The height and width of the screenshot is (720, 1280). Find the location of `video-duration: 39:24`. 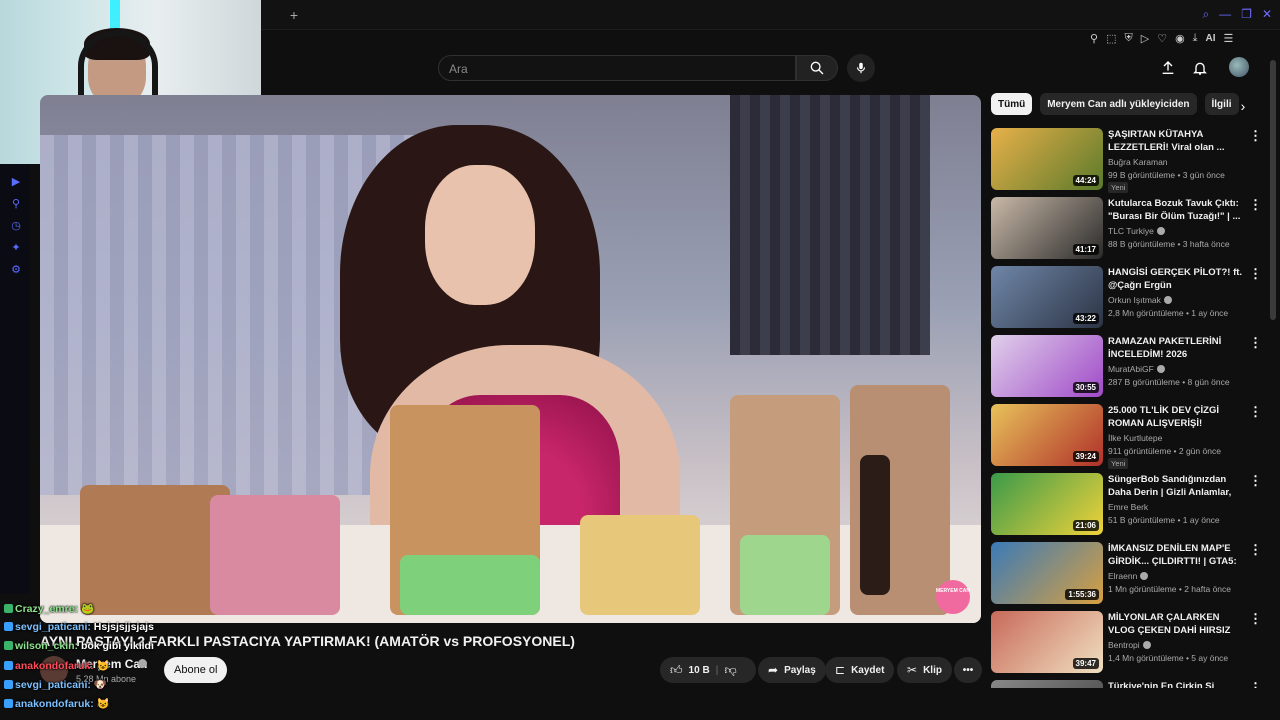

video-duration: 39:24 is located at coordinates (1085, 456).